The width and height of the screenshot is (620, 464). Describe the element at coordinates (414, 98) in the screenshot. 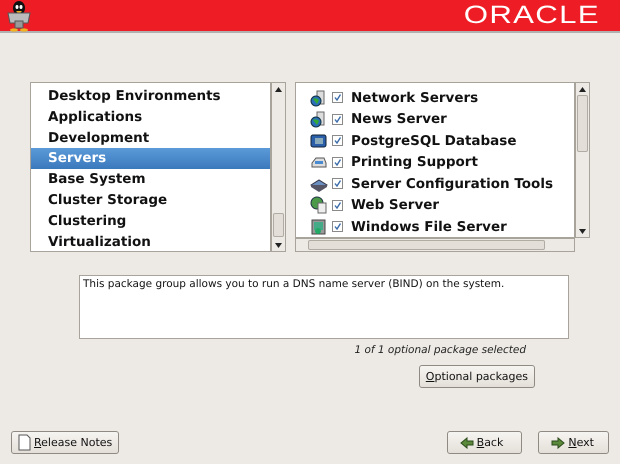

I see `package-label: Network Servers` at that location.